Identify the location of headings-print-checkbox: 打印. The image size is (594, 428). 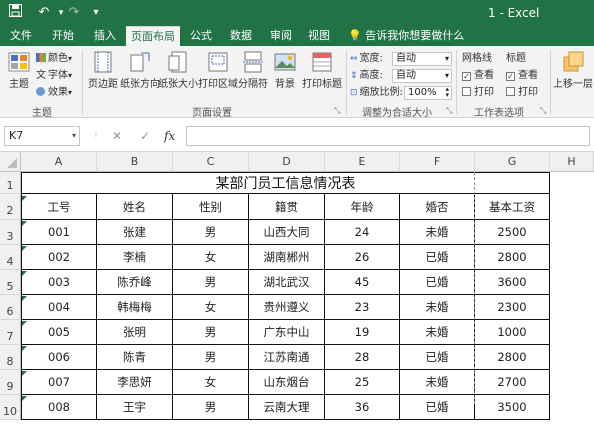
(522, 93).